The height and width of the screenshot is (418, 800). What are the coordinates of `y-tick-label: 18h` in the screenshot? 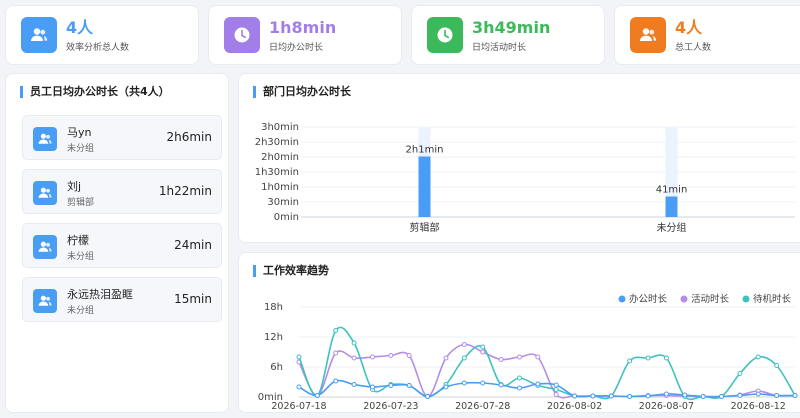 It's located at (273, 307).